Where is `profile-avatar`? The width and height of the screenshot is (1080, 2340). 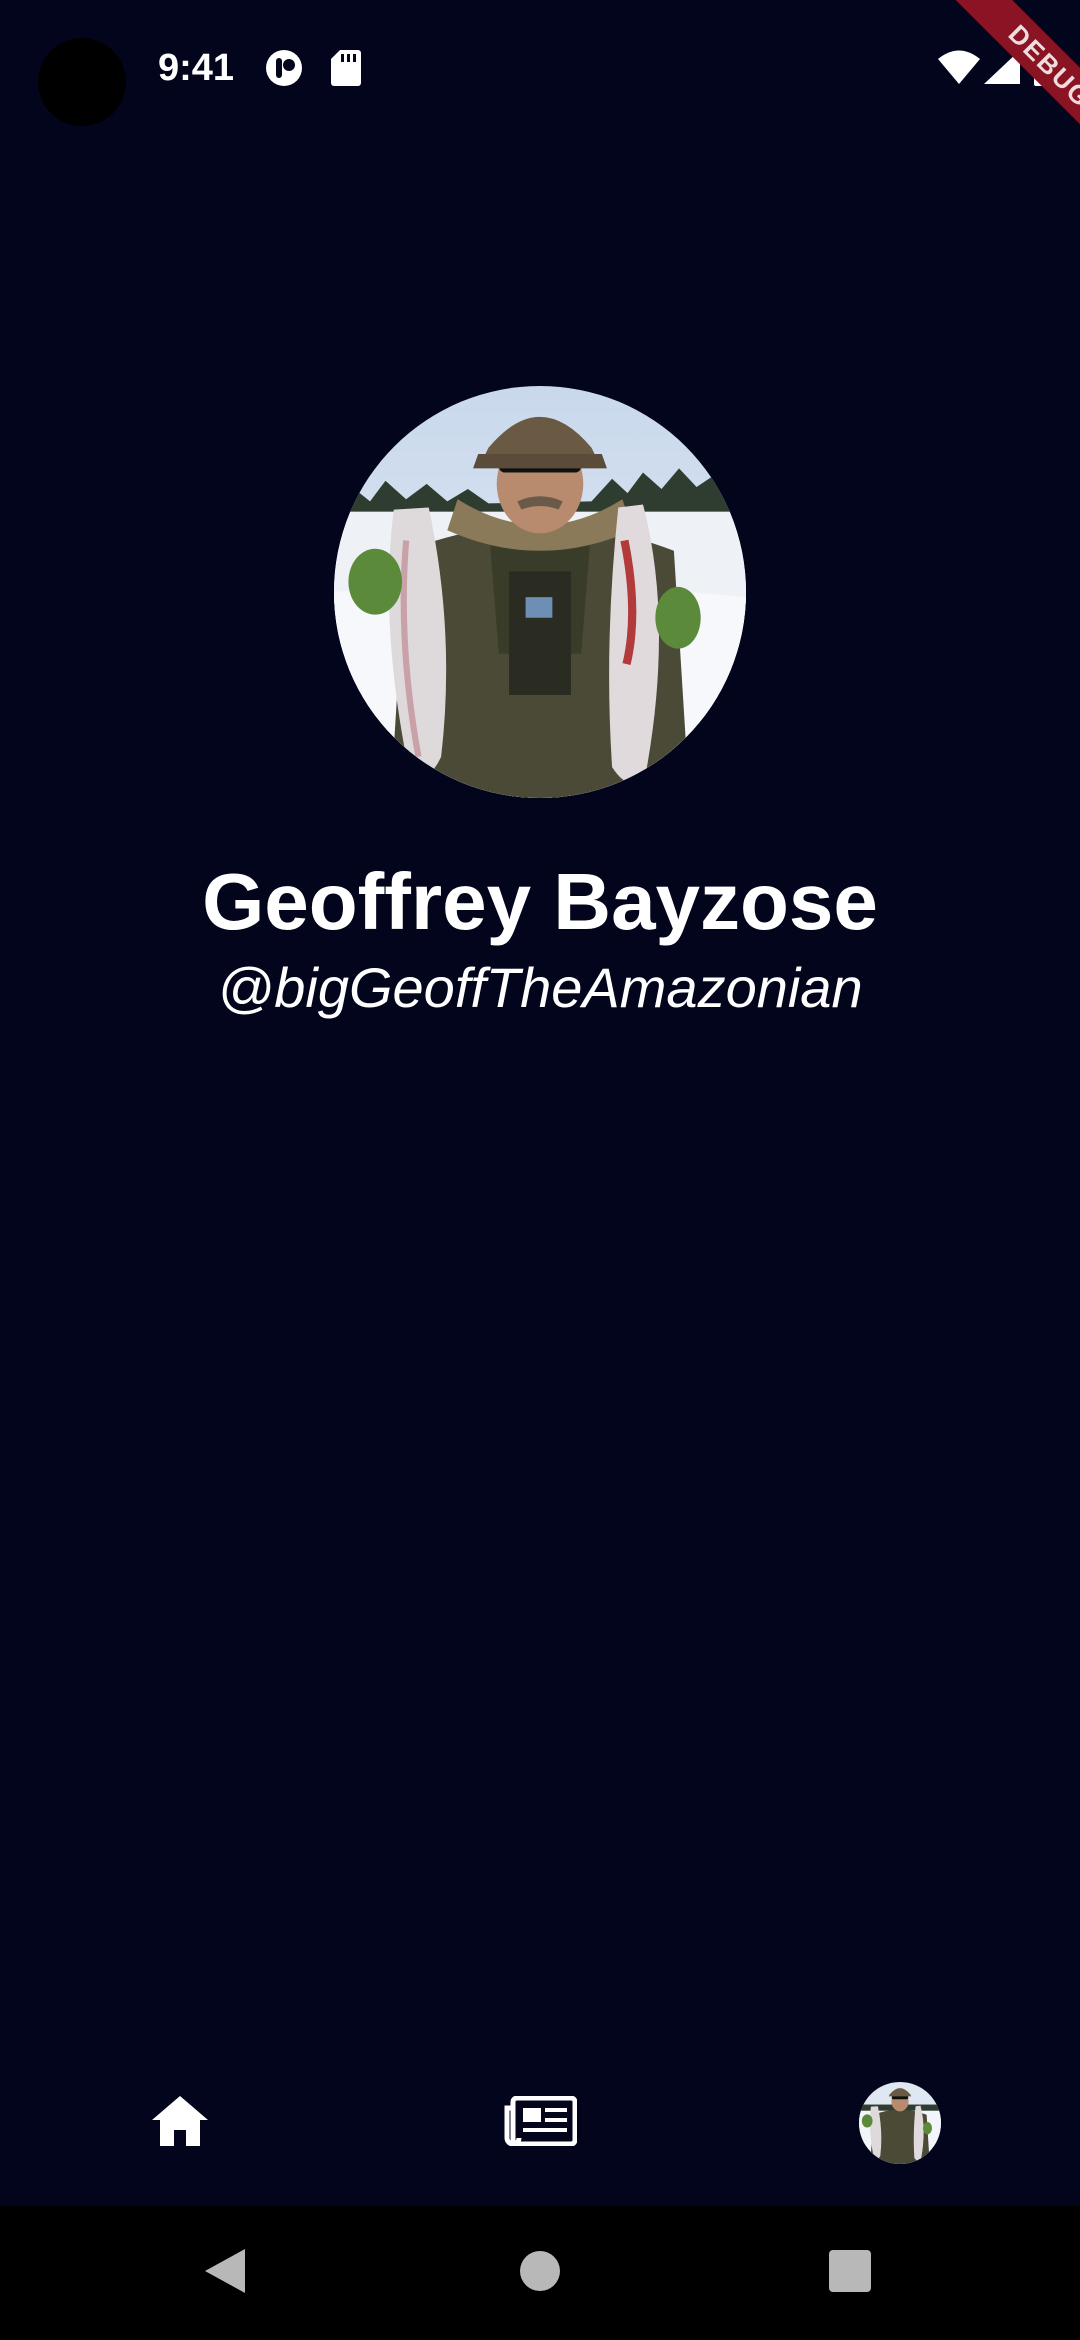
profile-avatar is located at coordinates (900, 2123).